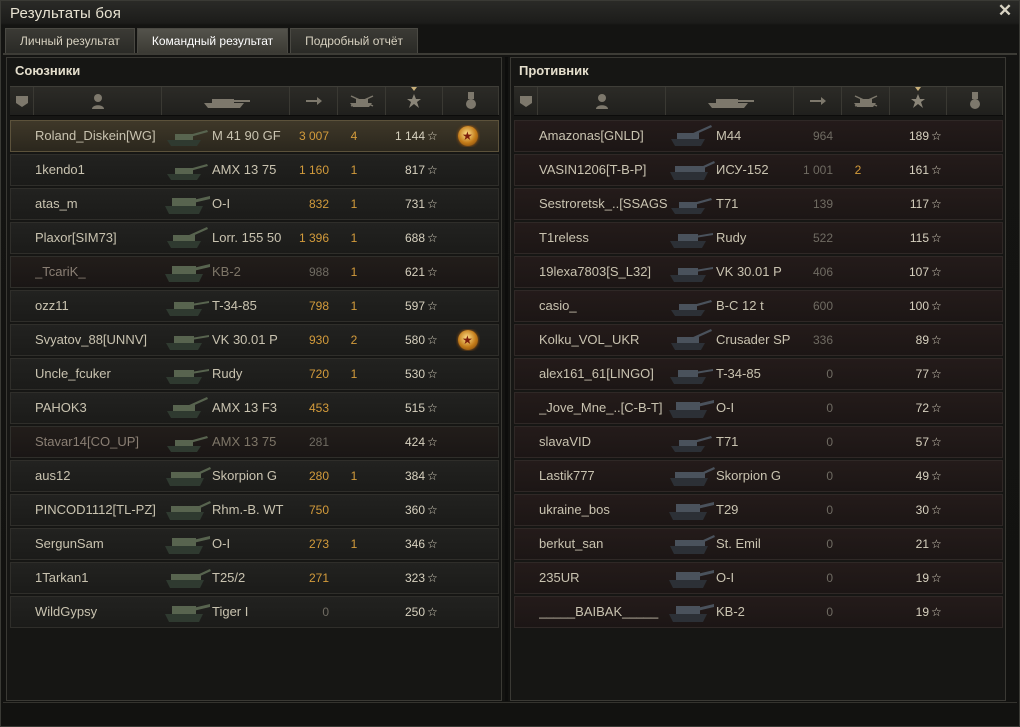 This screenshot has width=1020, height=727. What do you see at coordinates (727, 203) in the screenshot?
I see `vehicle-name: T71` at bounding box center [727, 203].